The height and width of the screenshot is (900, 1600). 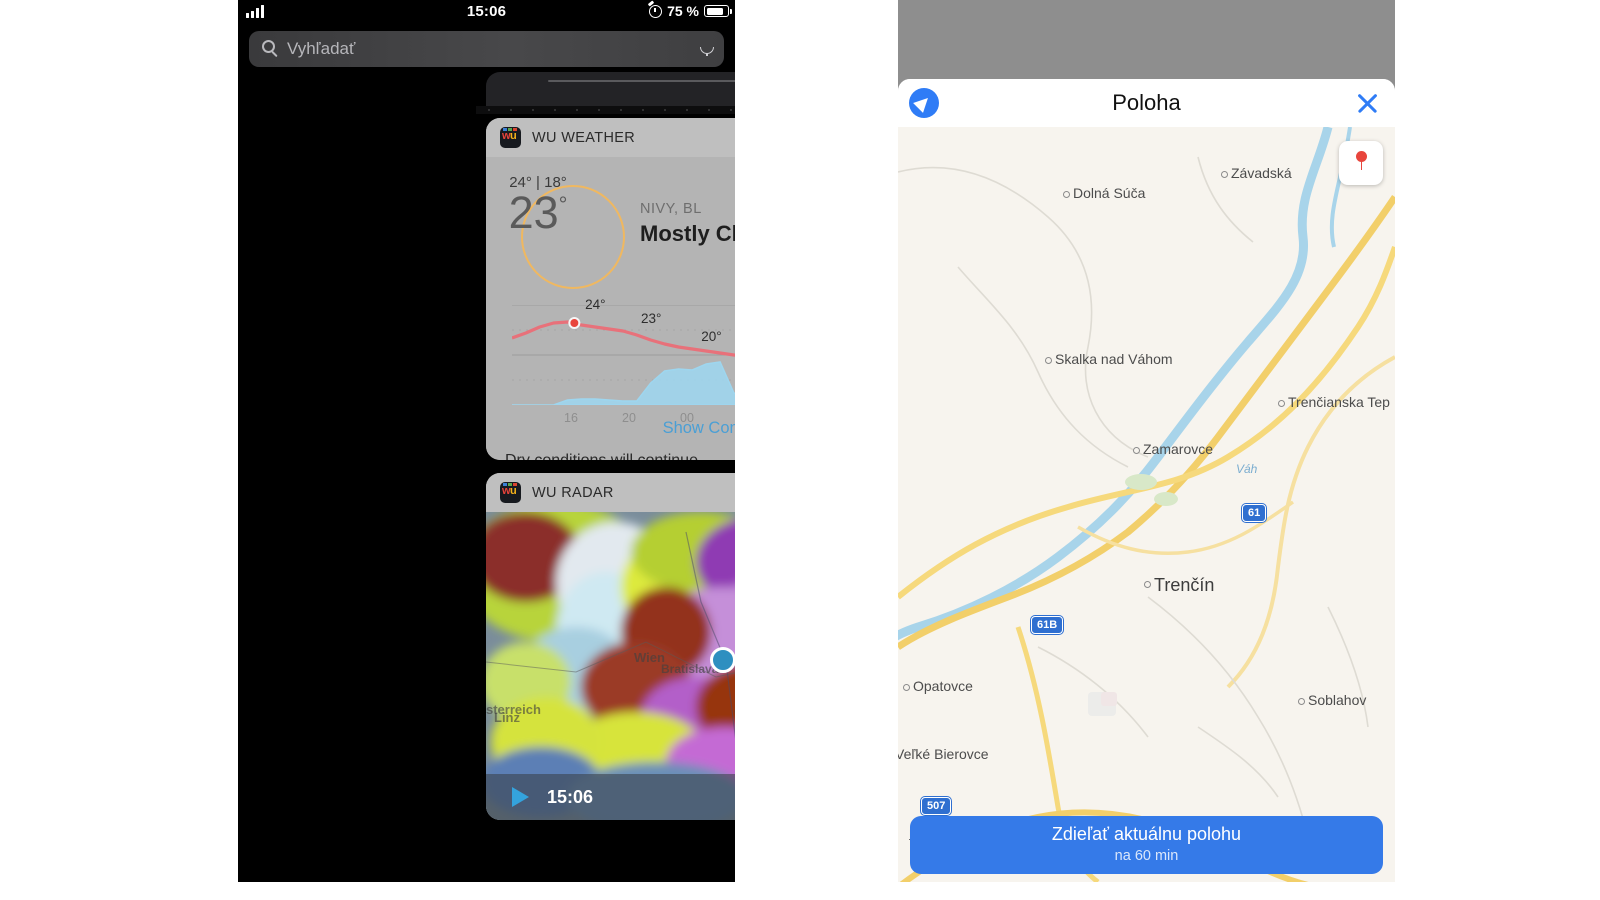 I want to click on weather-chart, so click(x=623, y=355).